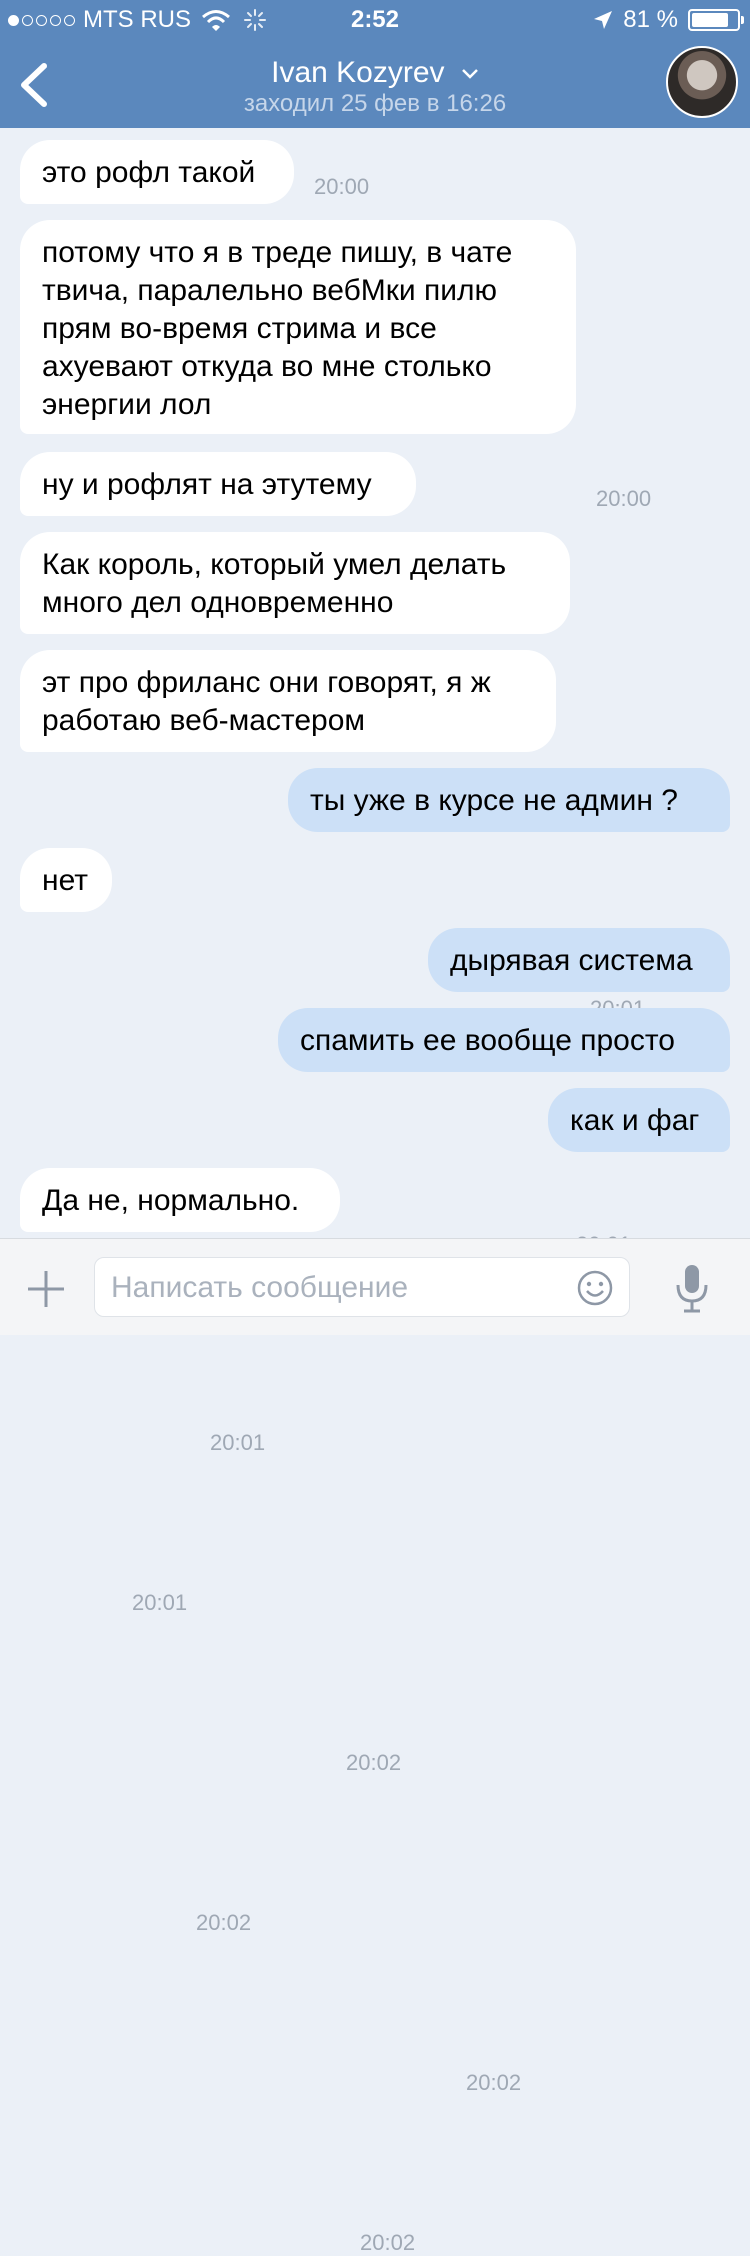  I want to click on last-seen-status: заходил 25 фев в 16:26, so click(375, 103).